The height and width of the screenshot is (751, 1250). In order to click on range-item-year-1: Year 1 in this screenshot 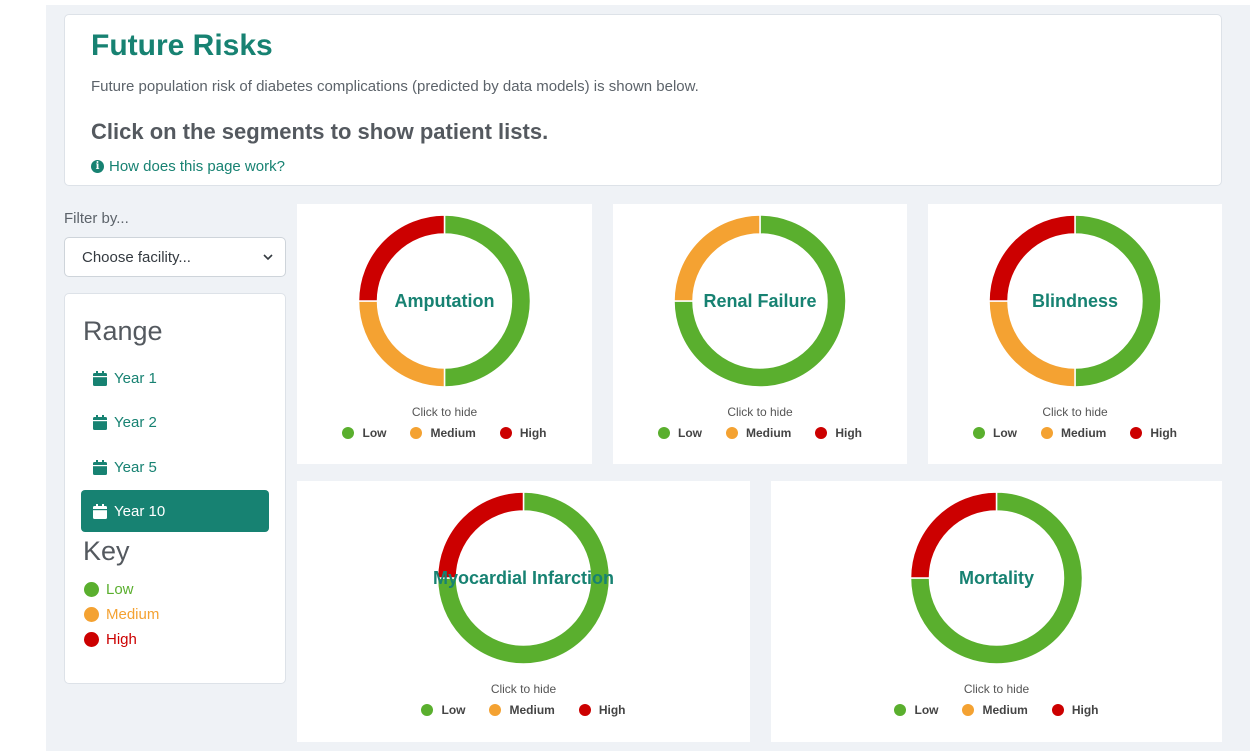, I will do `click(175, 378)`.